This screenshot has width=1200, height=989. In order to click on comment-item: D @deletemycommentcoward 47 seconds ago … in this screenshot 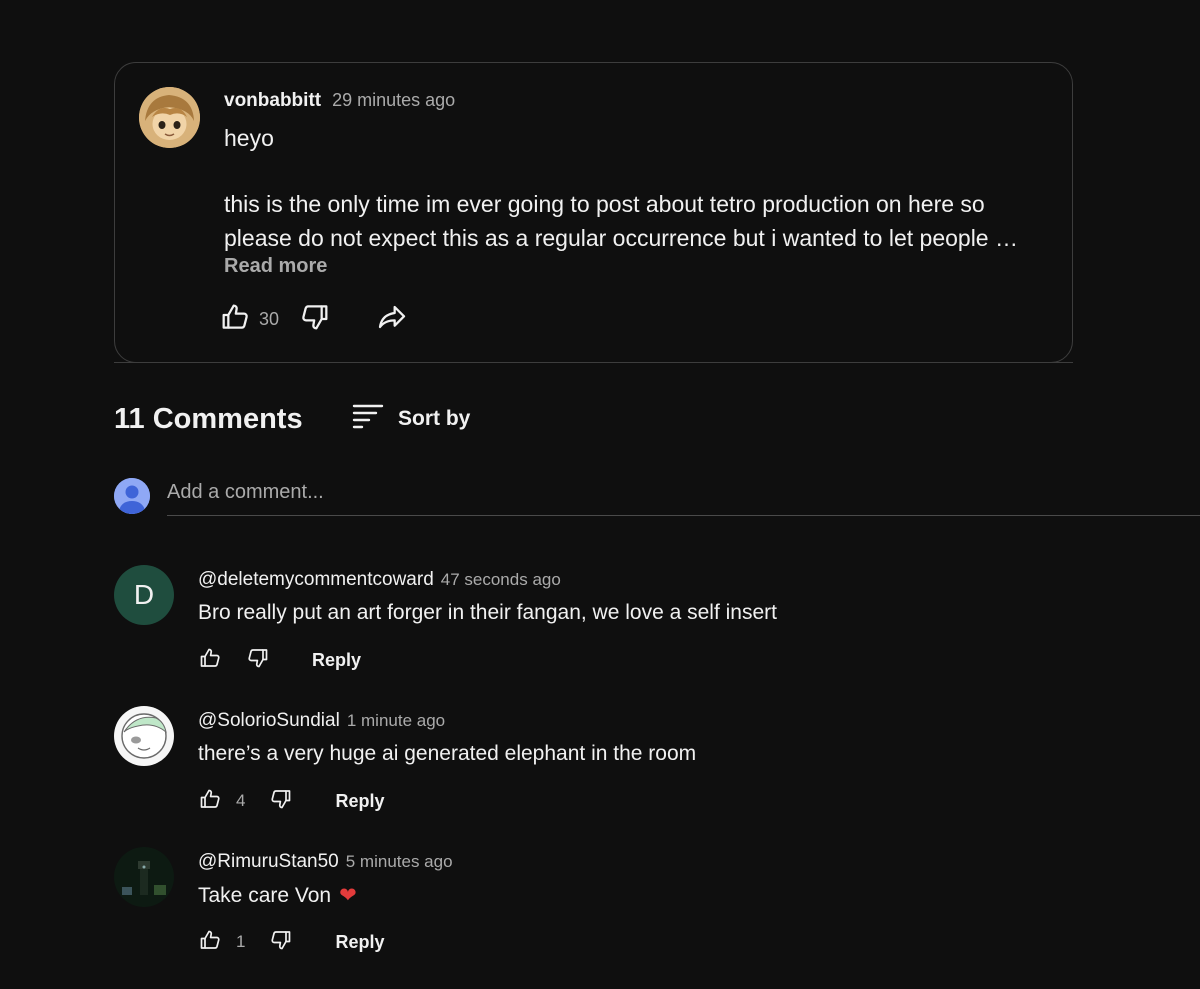, I will do `click(644, 630)`.